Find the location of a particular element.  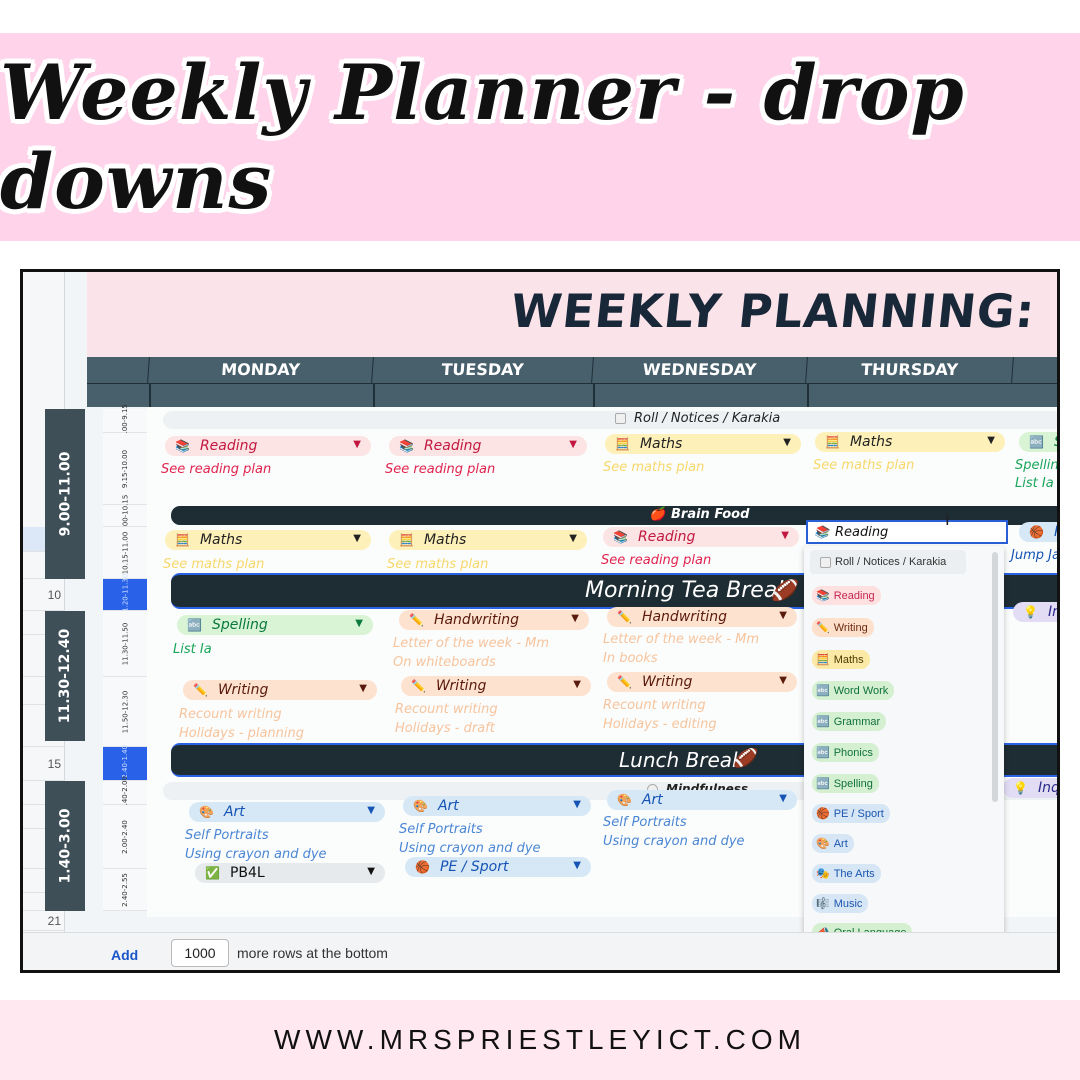

dropdown-option-pe-sport: 🏀 PE / Sport is located at coordinates (851, 813).